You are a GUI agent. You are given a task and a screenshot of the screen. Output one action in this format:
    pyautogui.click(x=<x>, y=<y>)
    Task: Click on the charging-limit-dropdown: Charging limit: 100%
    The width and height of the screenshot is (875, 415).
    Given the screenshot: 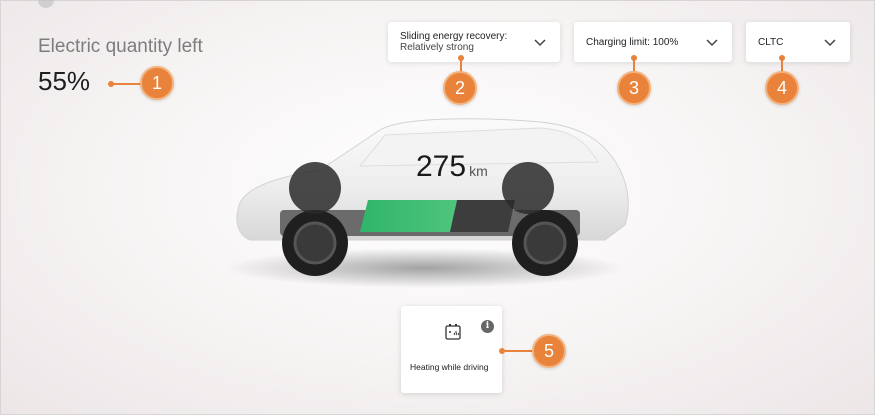 What is the action you would take?
    pyautogui.click(x=653, y=42)
    